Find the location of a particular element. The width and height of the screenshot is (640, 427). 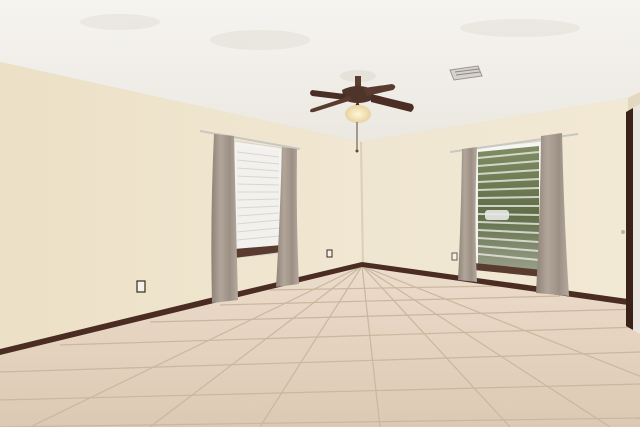

door-knob is located at coordinates (623, 232).